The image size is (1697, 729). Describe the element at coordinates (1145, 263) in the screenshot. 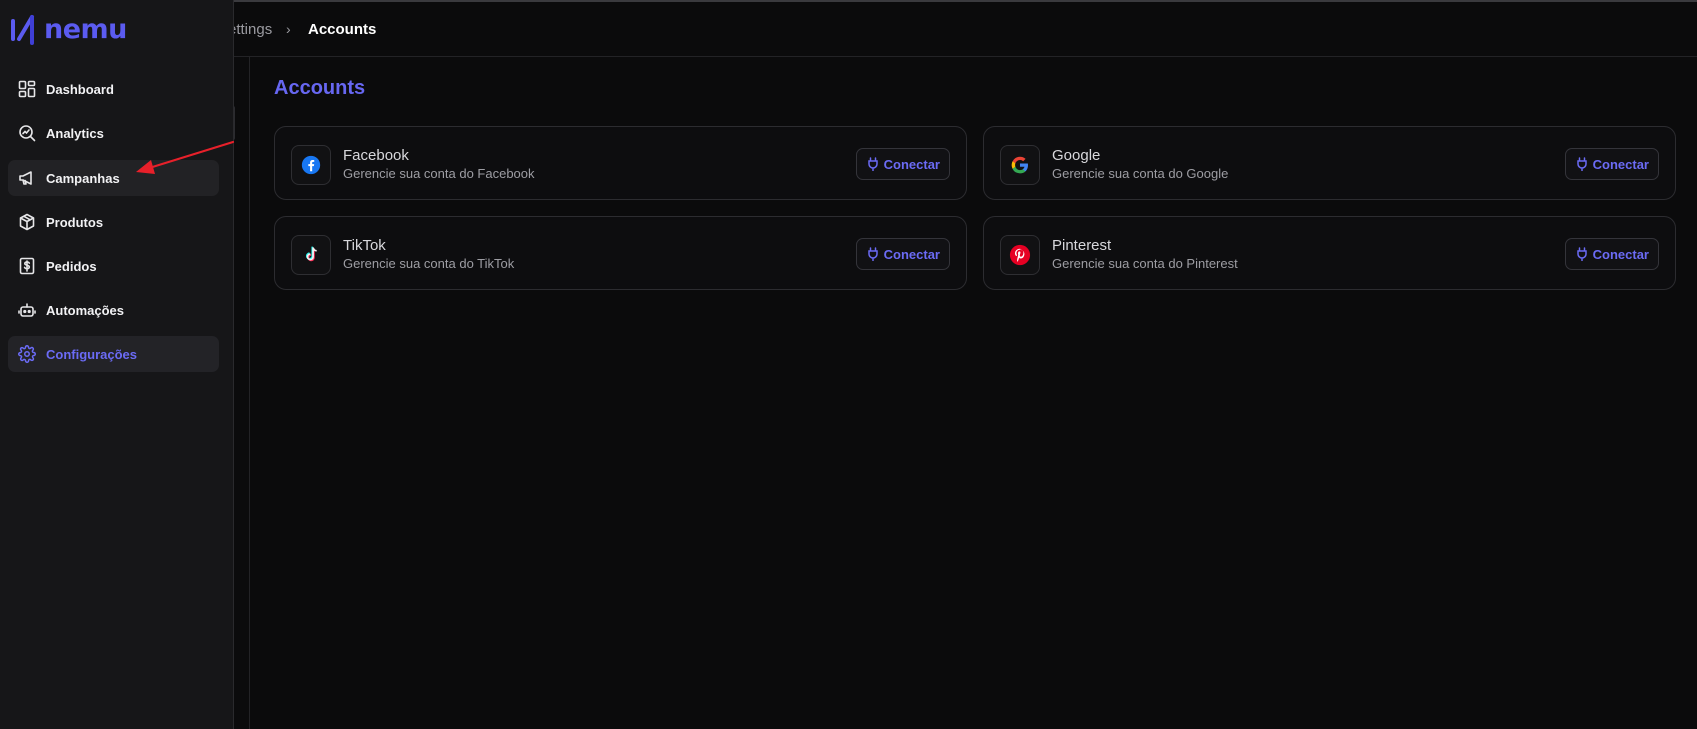

I see `account-description: Gerencie sua conta do Pinterest` at that location.